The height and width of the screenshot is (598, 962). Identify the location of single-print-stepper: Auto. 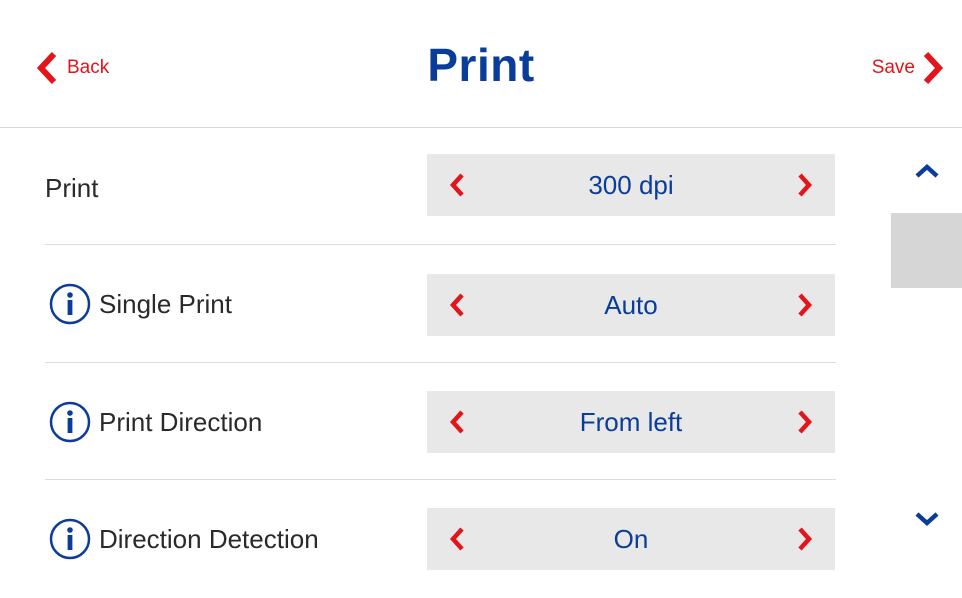
(631, 305).